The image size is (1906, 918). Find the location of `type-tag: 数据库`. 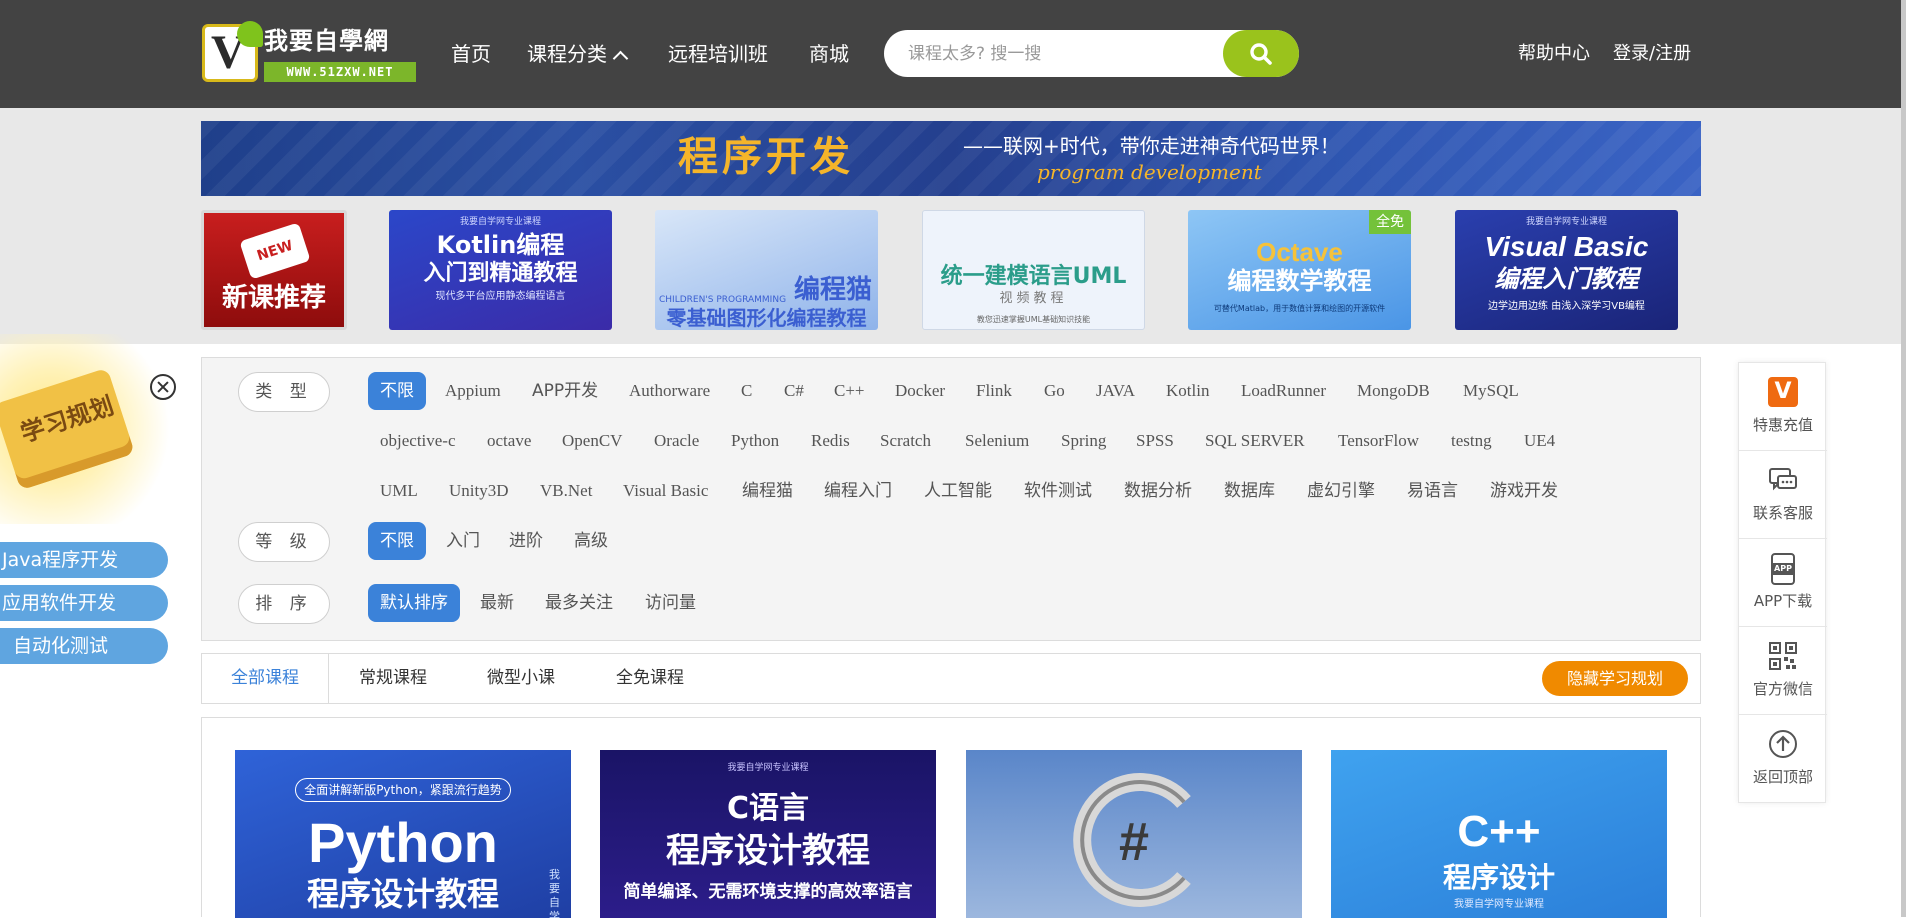

type-tag: 数据库 is located at coordinates (1249, 491).